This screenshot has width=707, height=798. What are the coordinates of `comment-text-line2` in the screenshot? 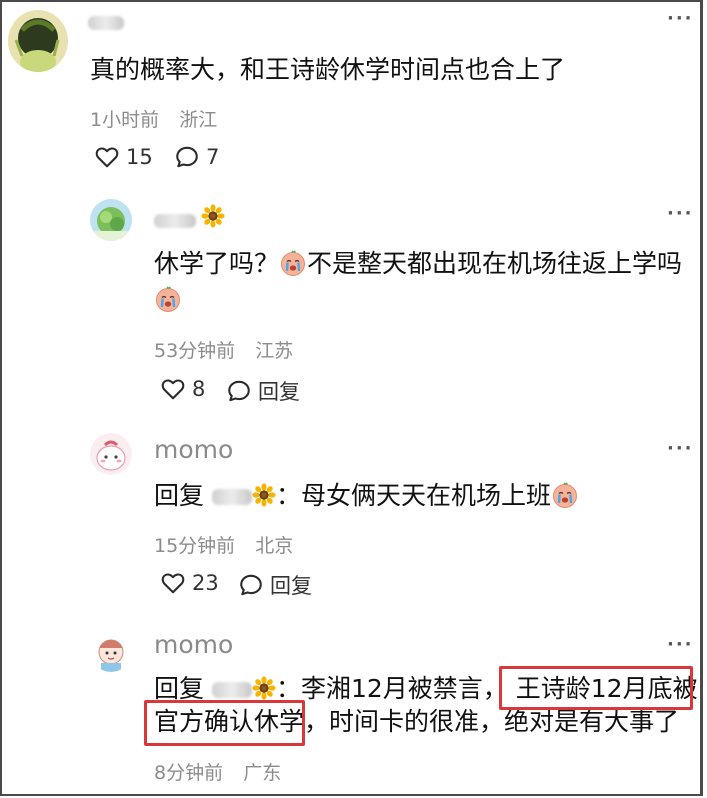 It's located at (168, 300).